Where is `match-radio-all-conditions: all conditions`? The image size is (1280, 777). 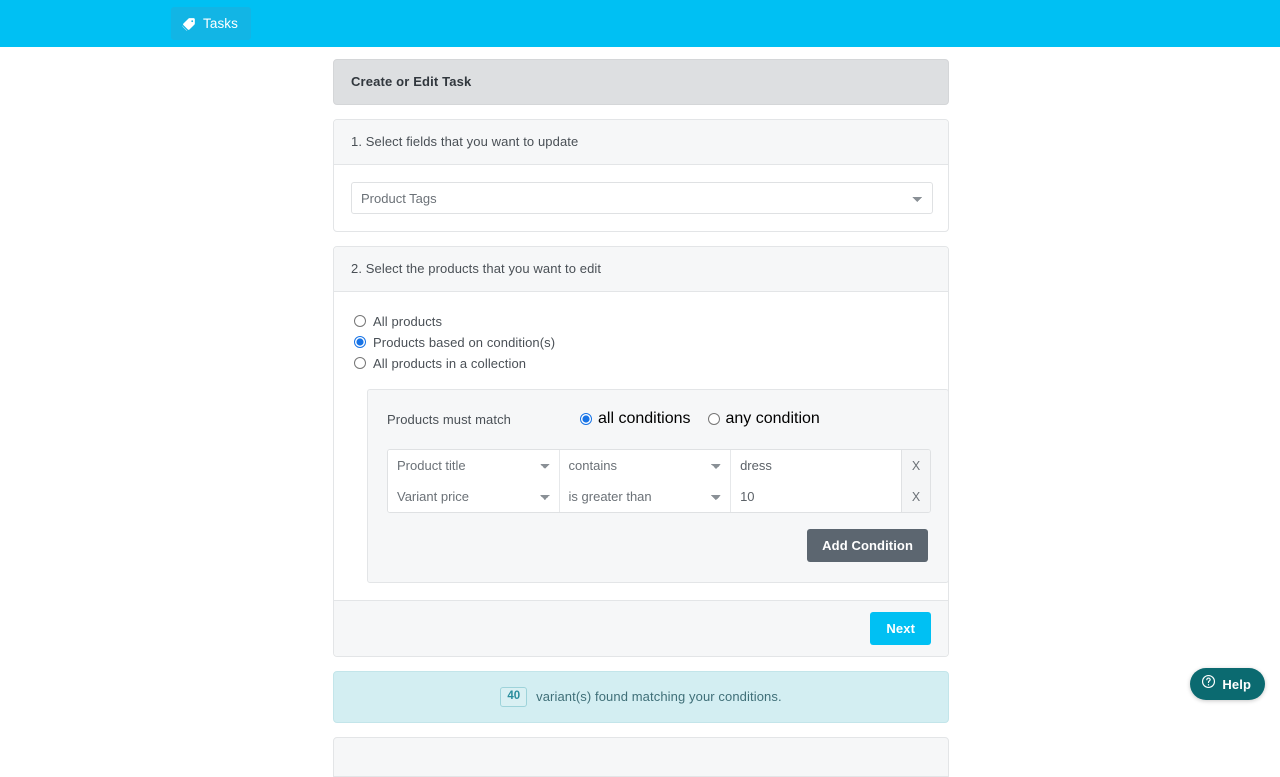 match-radio-all-conditions: all conditions is located at coordinates (635, 419).